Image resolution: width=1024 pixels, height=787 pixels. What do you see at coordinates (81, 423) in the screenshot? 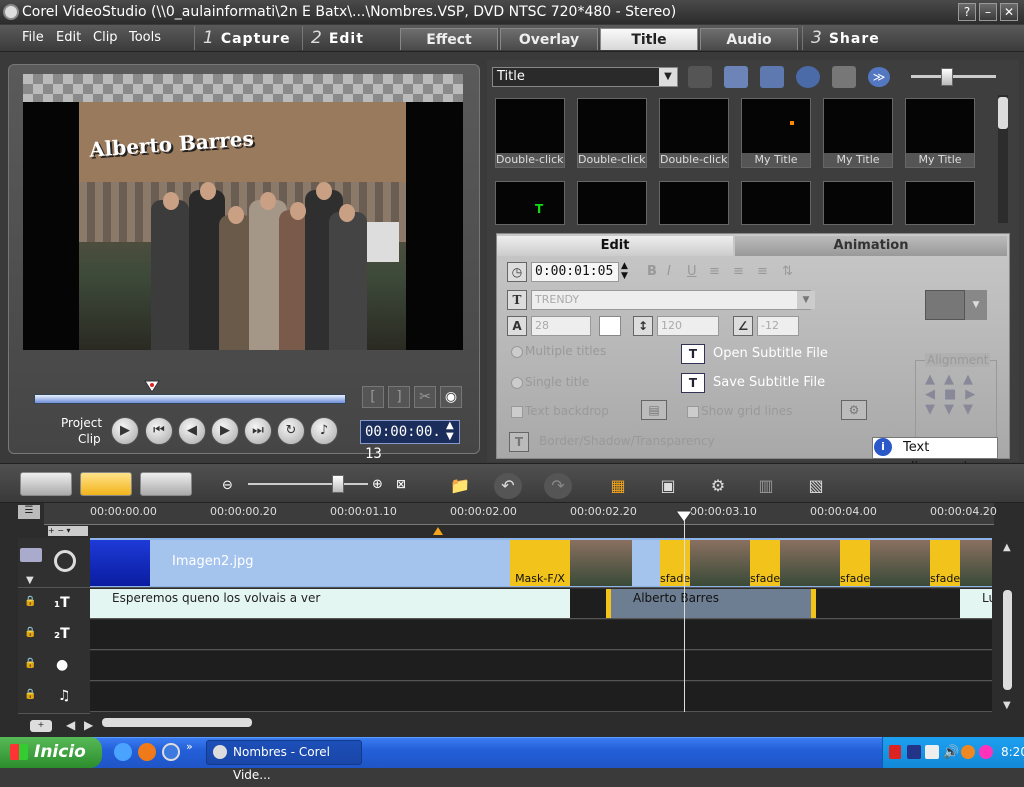
I see `project-label: Project` at bounding box center [81, 423].